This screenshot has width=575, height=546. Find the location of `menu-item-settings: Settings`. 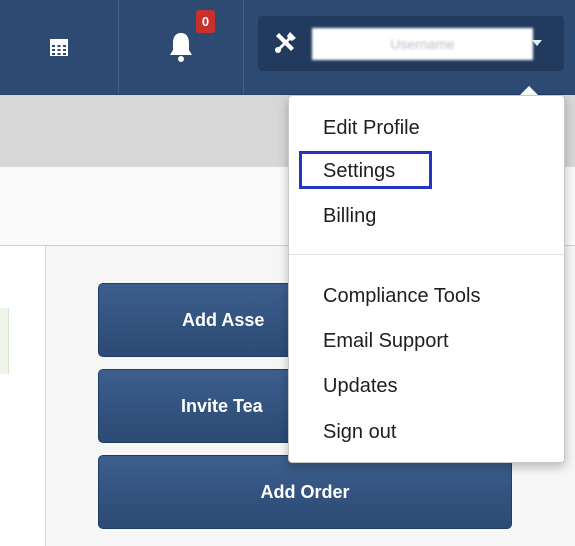

menu-item-settings: Settings is located at coordinates (359, 171).